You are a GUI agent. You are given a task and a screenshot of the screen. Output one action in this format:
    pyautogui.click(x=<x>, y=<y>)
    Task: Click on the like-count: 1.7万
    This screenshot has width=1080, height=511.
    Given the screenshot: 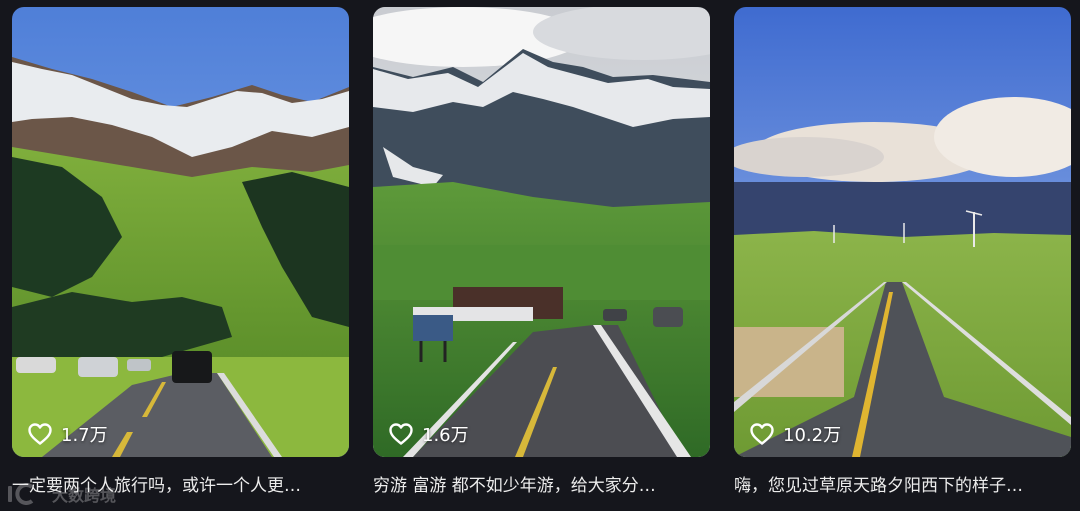 What is the action you would take?
    pyautogui.click(x=68, y=434)
    